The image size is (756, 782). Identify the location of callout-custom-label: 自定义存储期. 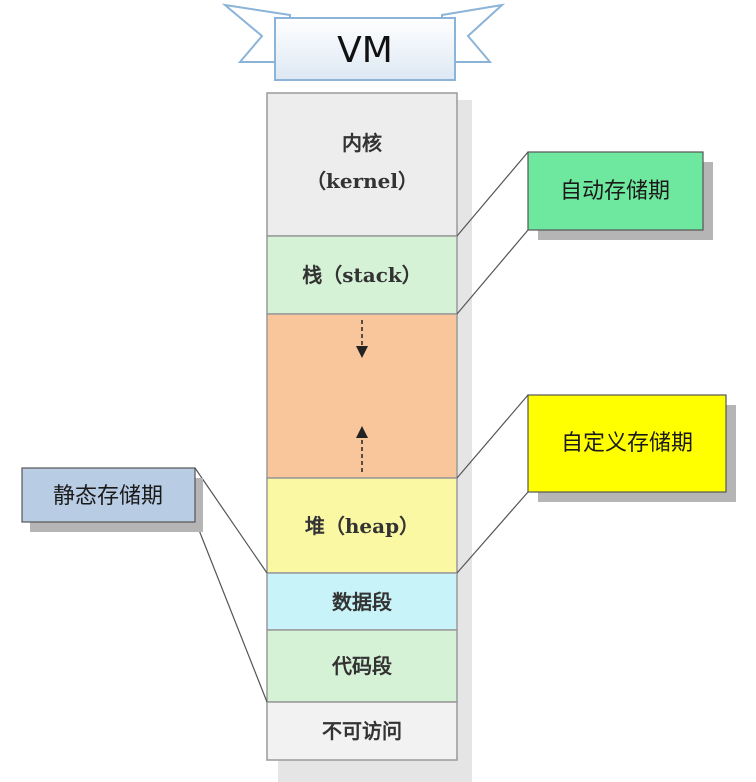
(627, 443).